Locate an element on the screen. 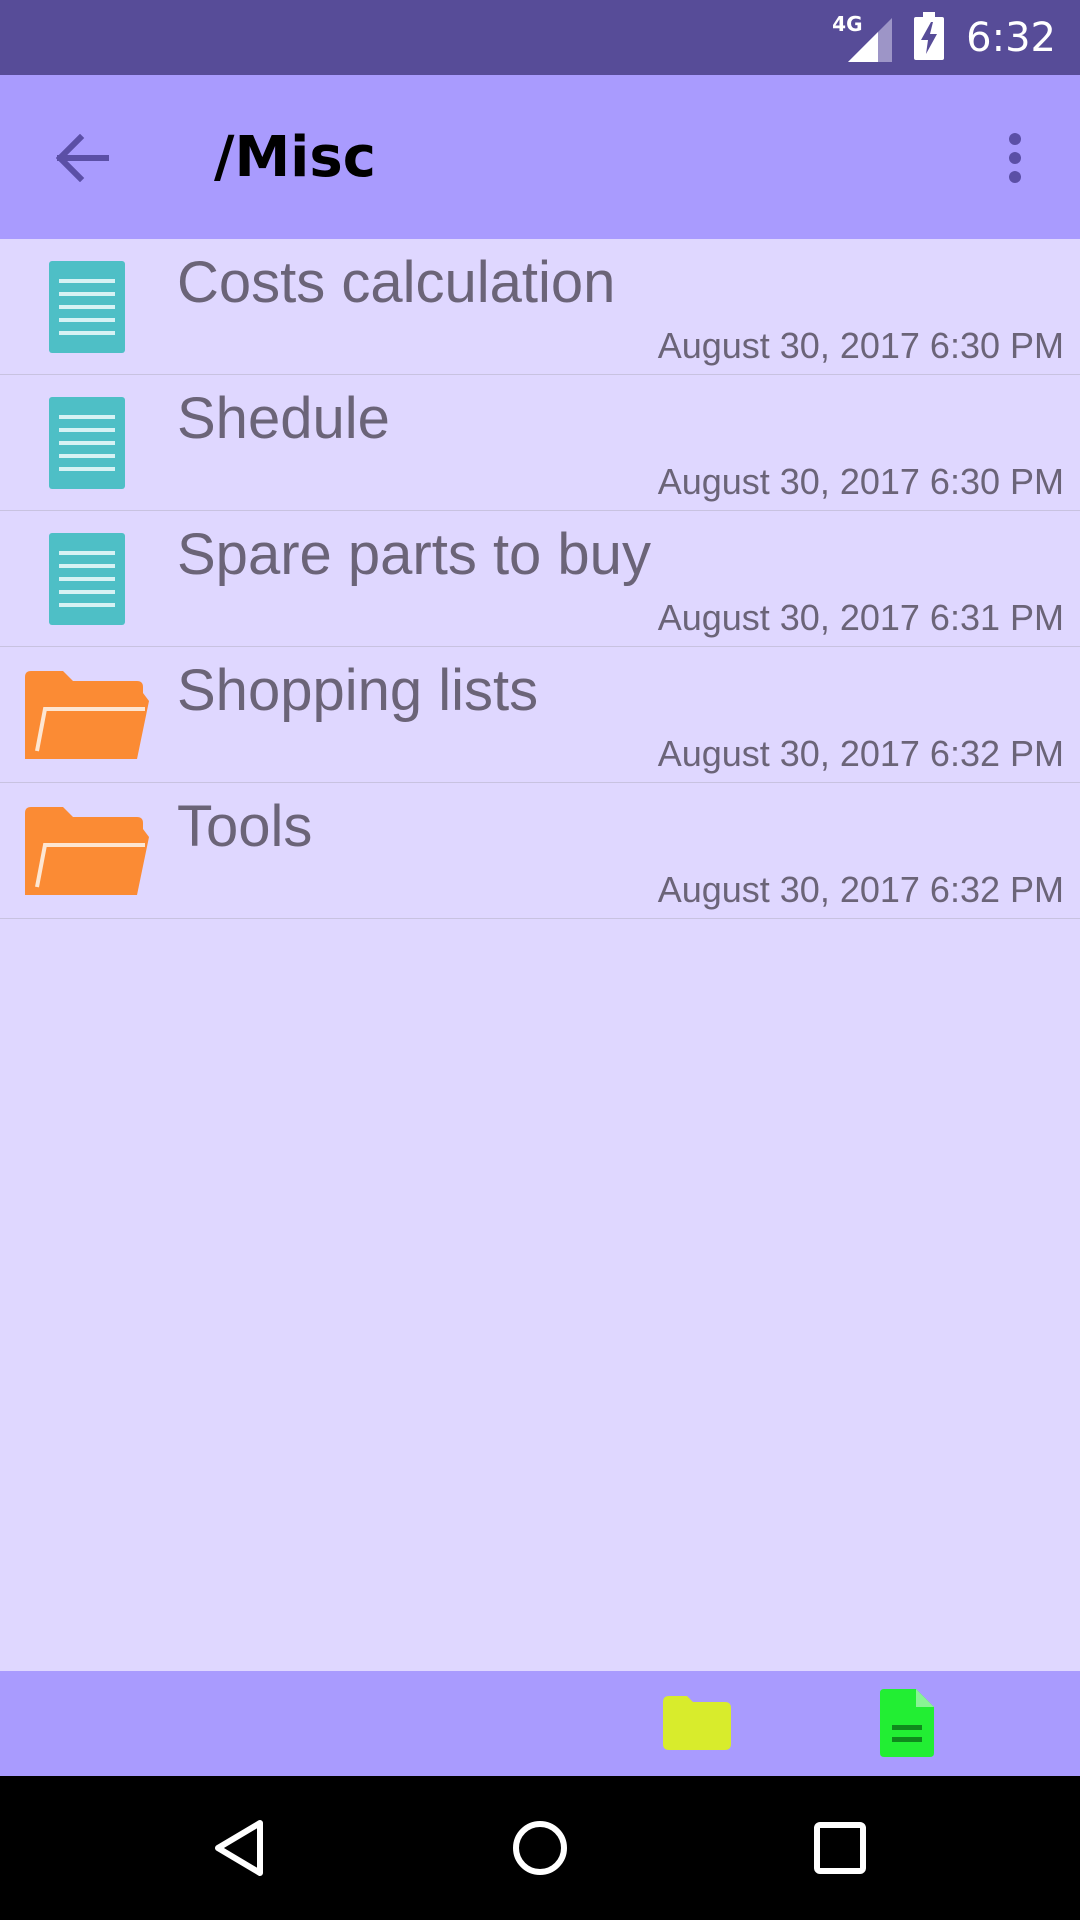 This screenshot has width=1080, height=1920. arrow-left-icon is located at coordinates (82, 158).